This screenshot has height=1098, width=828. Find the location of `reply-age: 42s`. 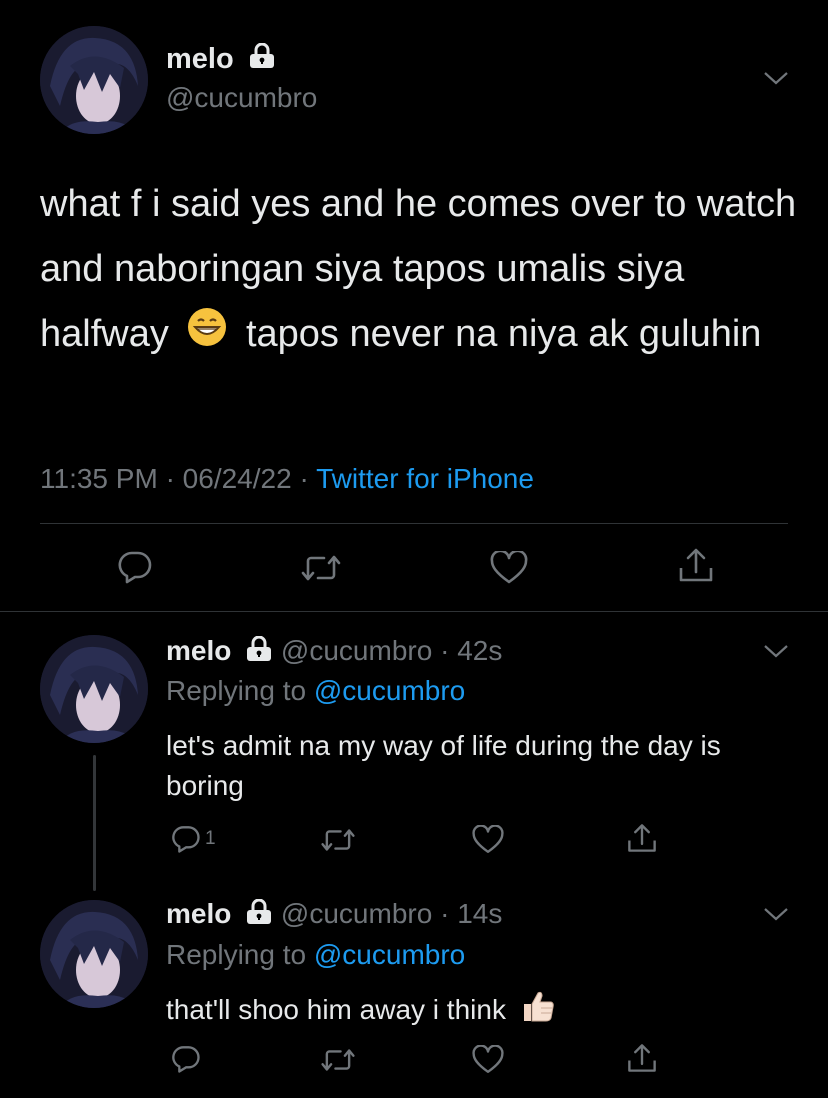

reply-age: 42s is located at coordinates (480, 650).